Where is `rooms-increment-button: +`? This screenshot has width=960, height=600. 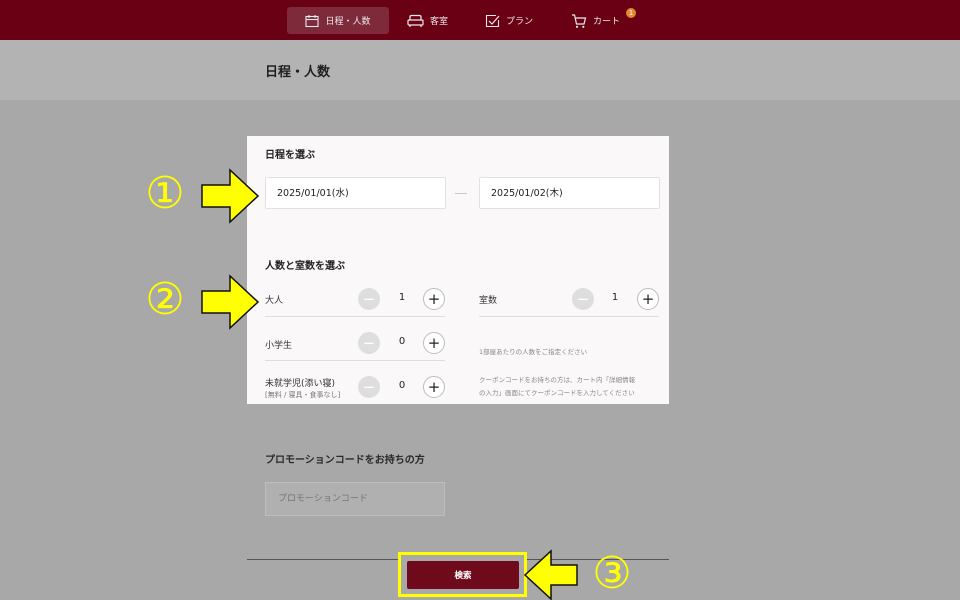 rooms-increment-button: + is located at coordinates (648, 299).